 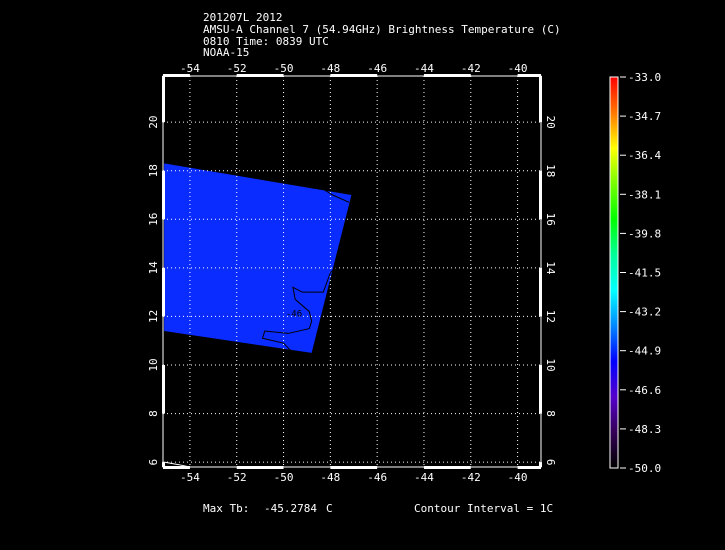 What do you see at coordinates (153, 413) in the screenshot?
I see `y-tick-label-left: 8` at bounding box center [153, 413].